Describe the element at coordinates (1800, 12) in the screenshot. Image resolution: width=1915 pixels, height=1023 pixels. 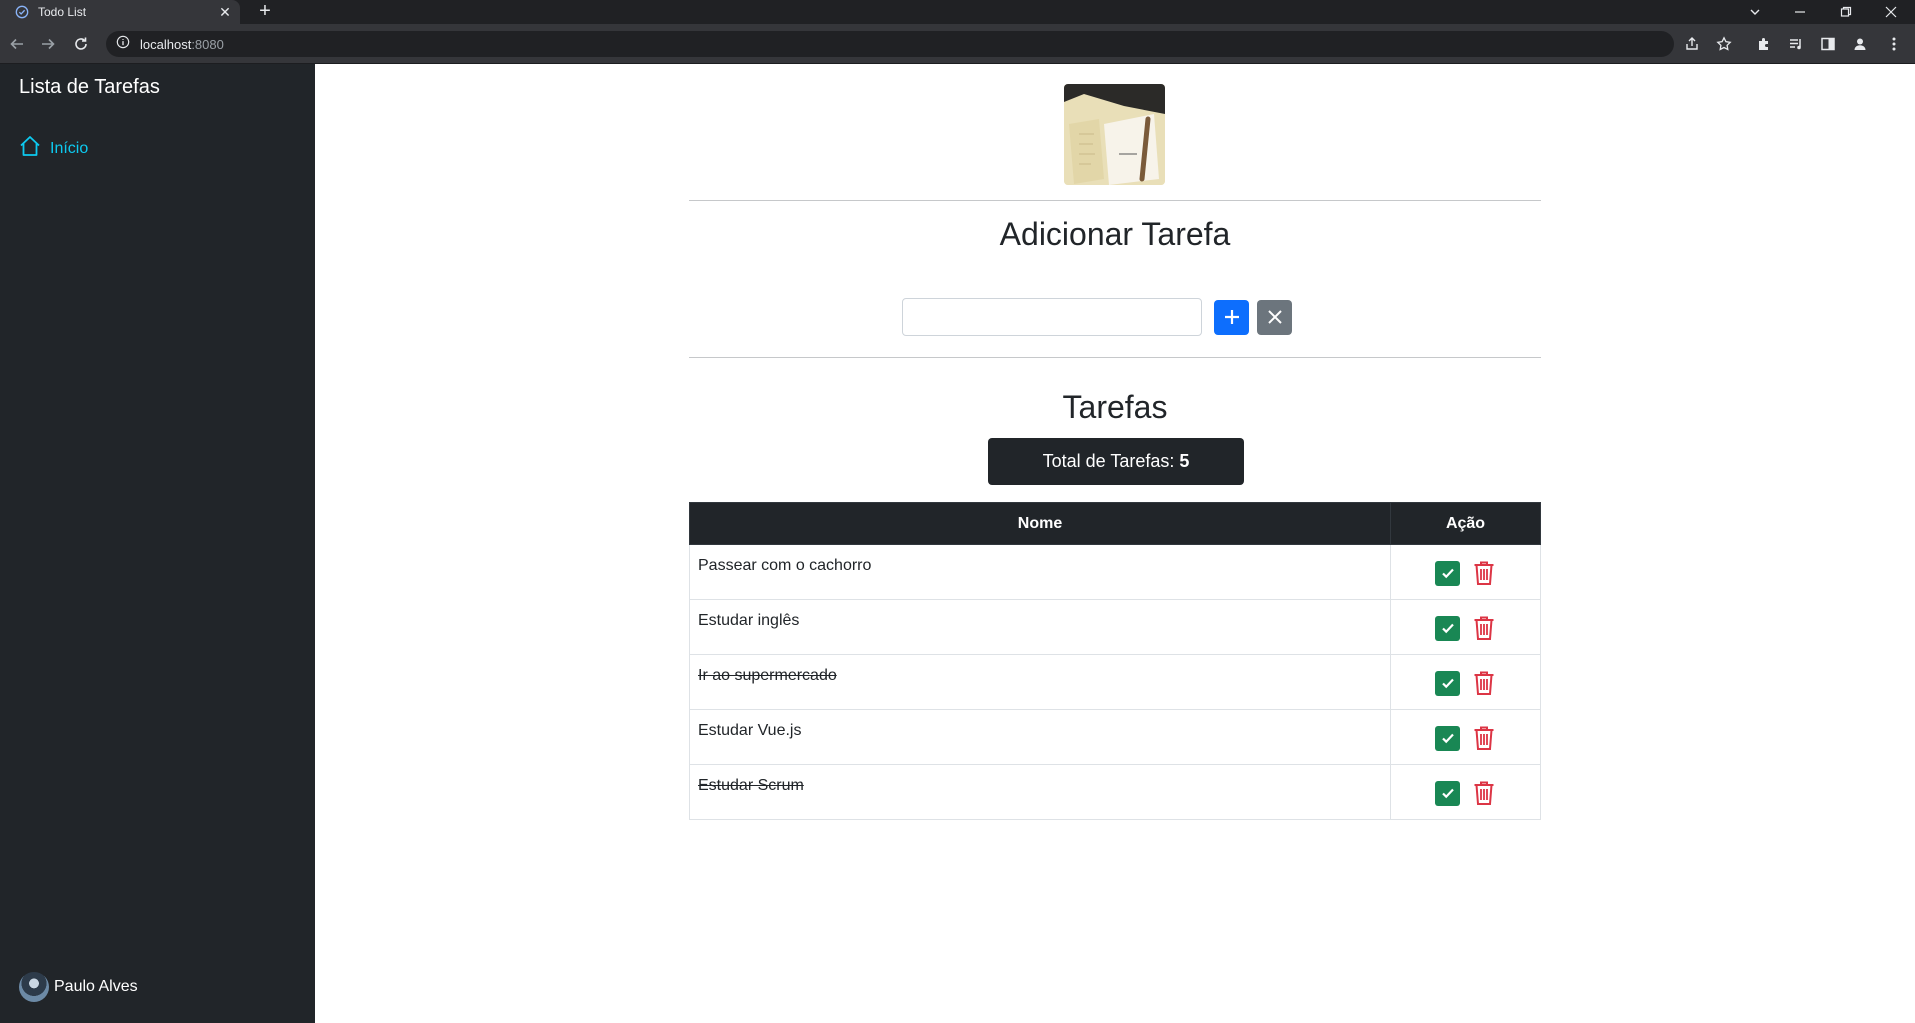
I see `minimize-icon` at that location.